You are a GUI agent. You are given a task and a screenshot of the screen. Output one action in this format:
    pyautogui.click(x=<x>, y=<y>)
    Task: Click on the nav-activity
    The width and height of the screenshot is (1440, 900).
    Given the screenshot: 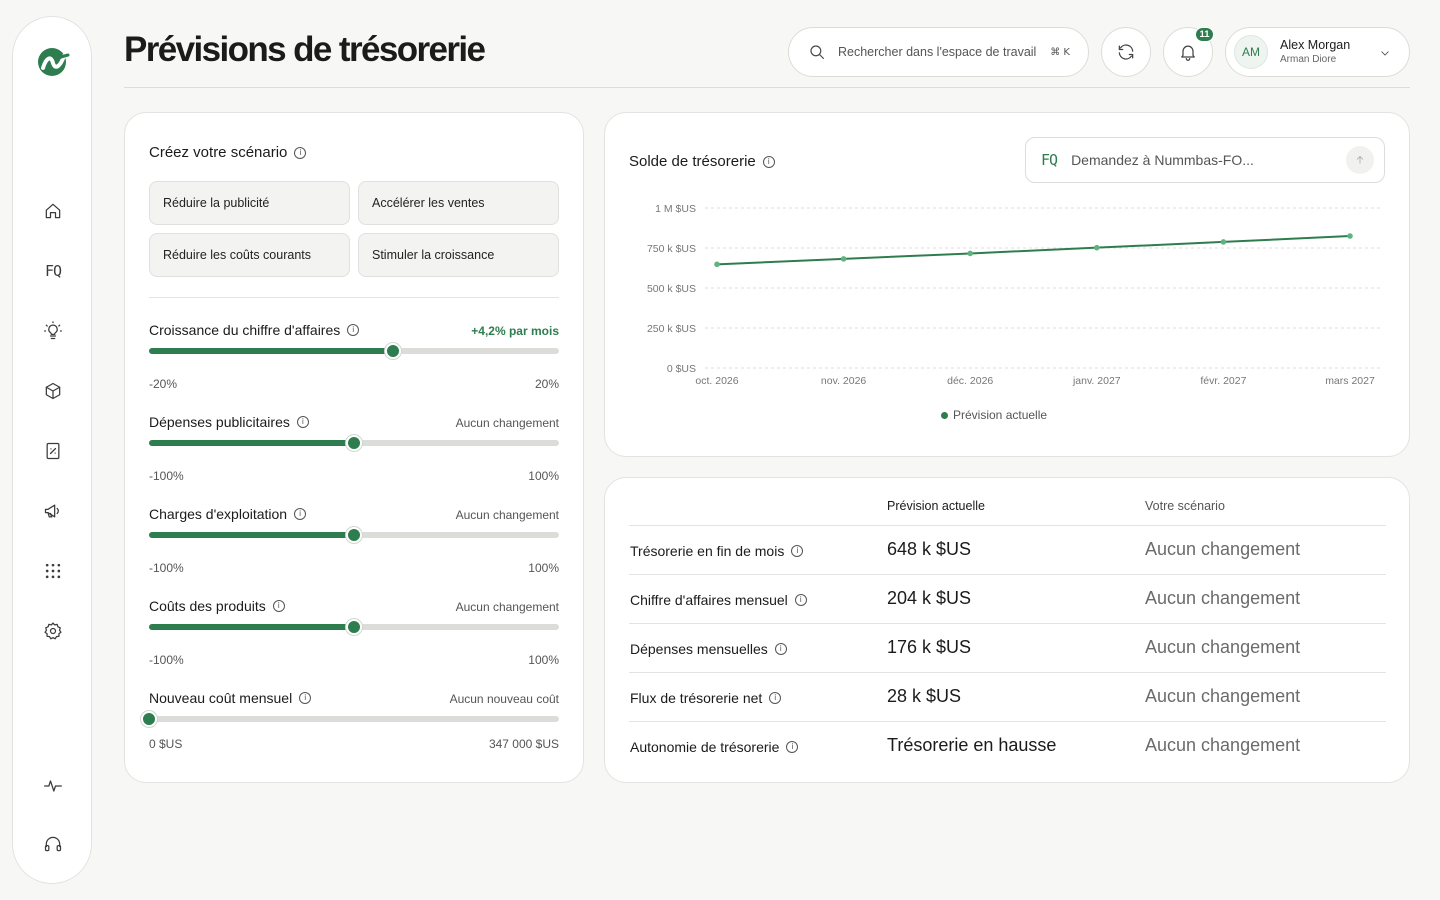 What is the action you would take?
    pyautogui.click(x=53, y=786)
    